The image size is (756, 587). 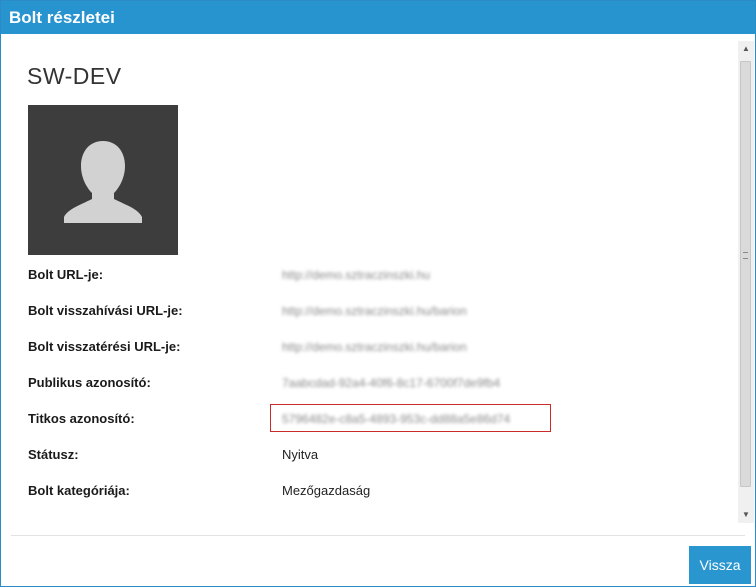 What do you see at coordinates (104, 346) in the screenshot?
I see `field-label: Bolt visszatérési URL-je:` at bounding box center [104, 346].